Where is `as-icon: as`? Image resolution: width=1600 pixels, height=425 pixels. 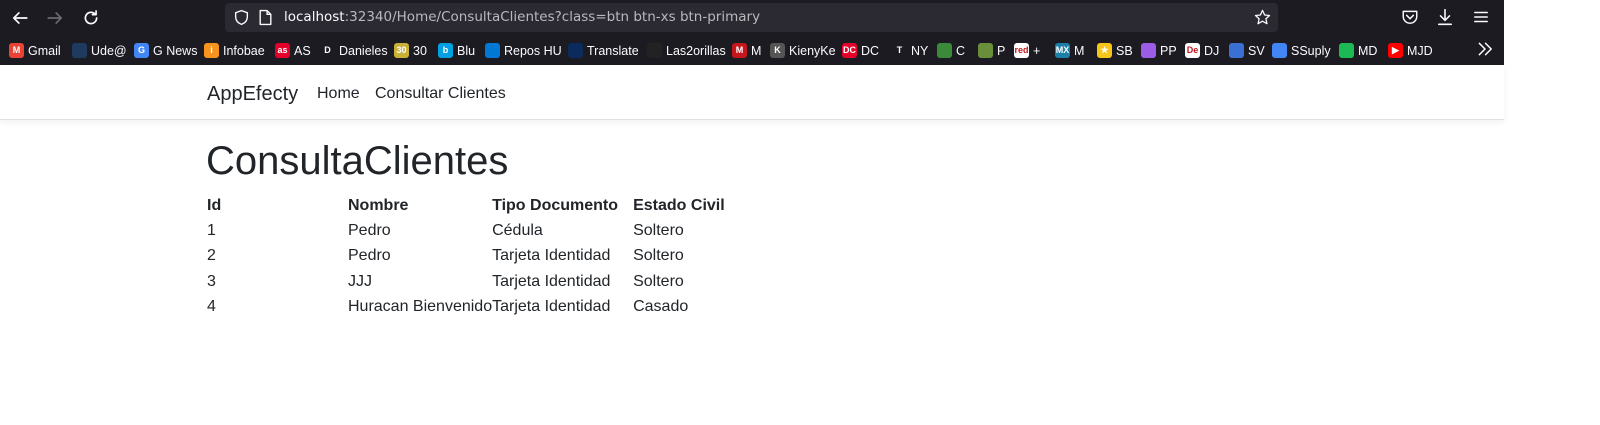 as-icon: as is located at coordinates (282, 50).